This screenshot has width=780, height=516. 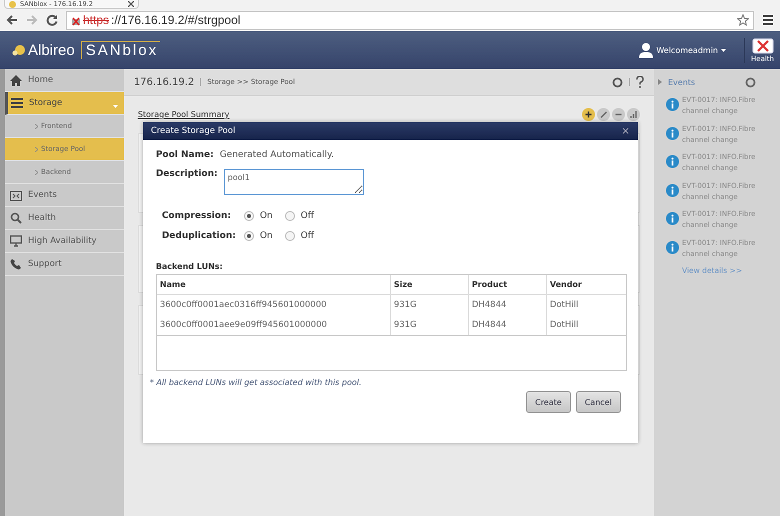 I want to click on magnifier-icon, so click(x=16, y=218).